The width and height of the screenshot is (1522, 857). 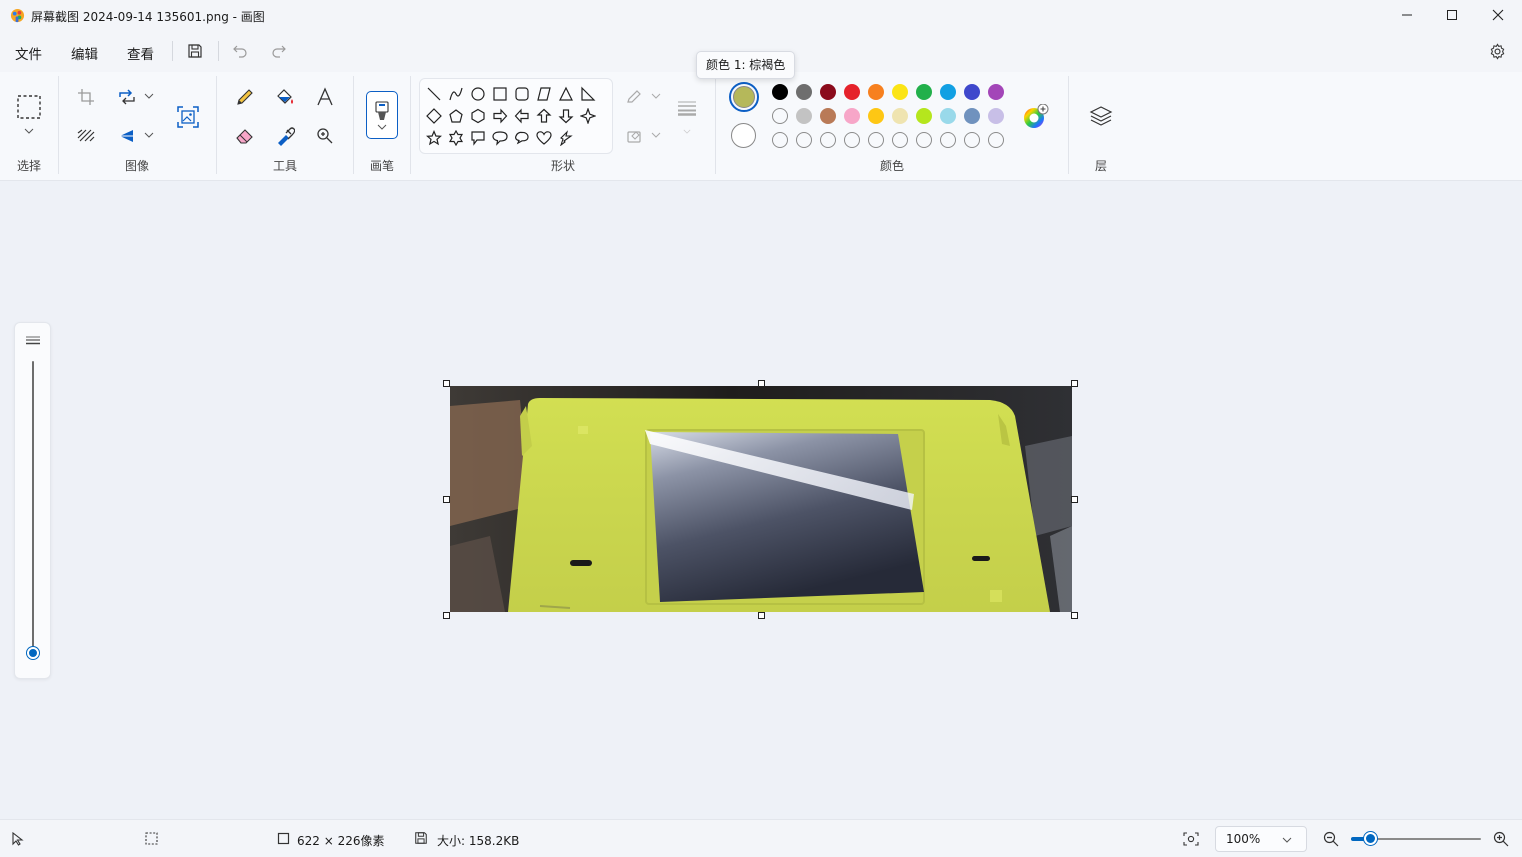 I want to click on shape-up-arrow, so click(x=544, y=116).